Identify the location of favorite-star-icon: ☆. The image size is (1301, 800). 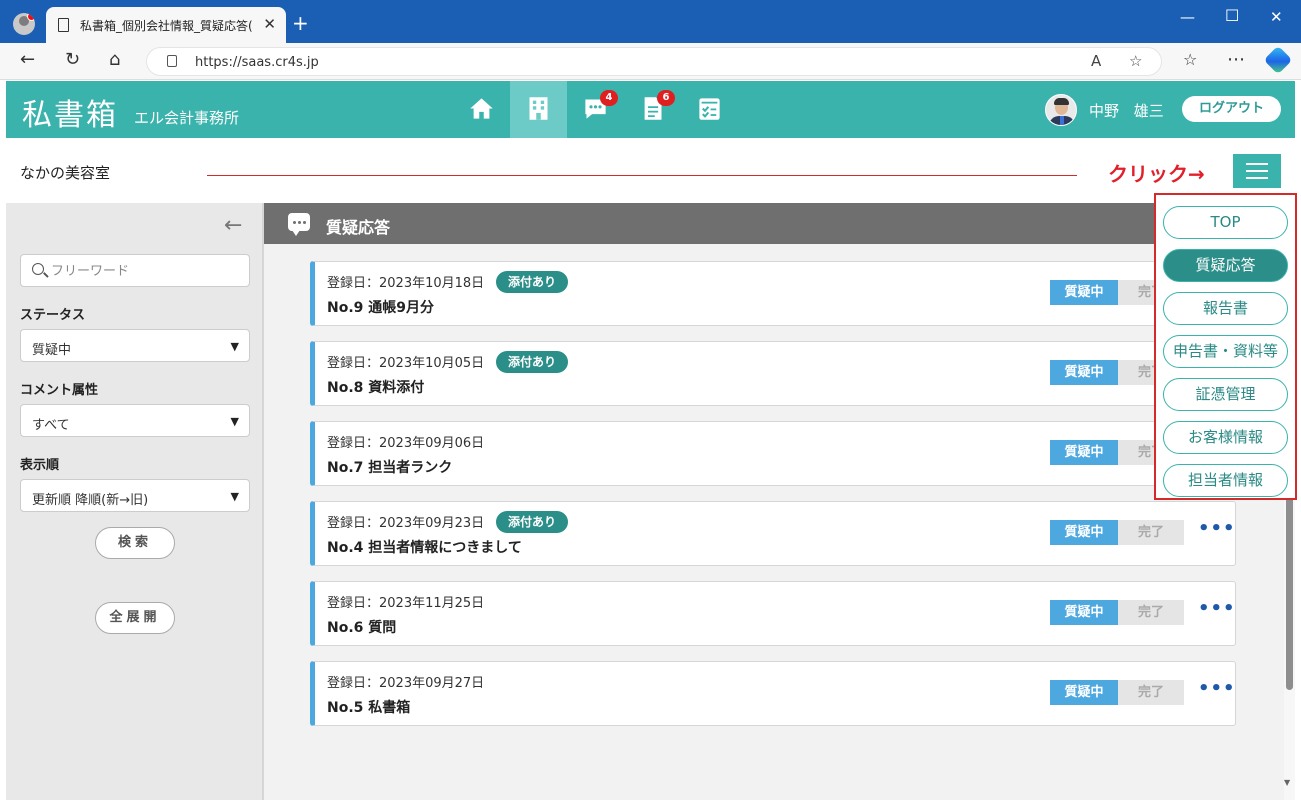
(1135, 61).